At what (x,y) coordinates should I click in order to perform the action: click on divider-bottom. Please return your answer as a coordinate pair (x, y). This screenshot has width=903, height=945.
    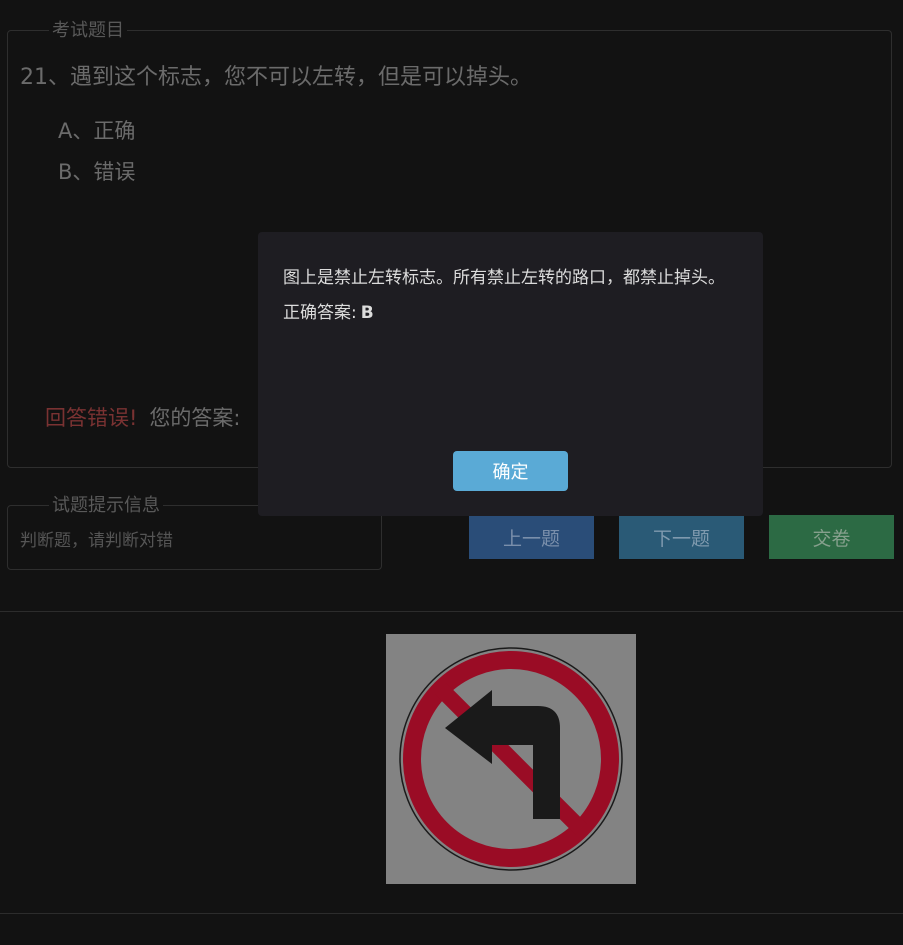
    Looking at the image, I should click on (451, 913).